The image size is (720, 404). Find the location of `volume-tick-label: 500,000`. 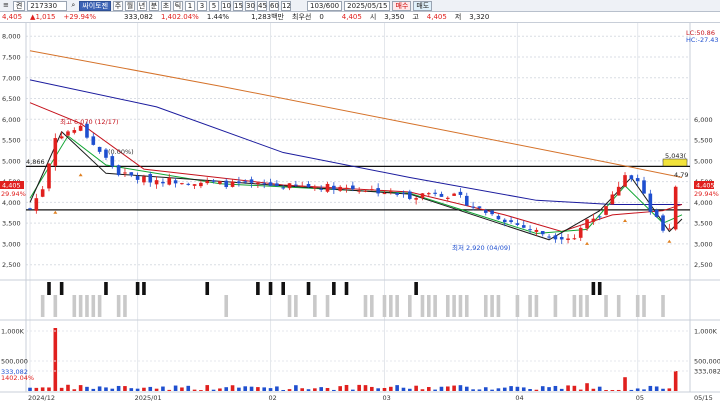

volume-tick-label: 500,000 is located at coordinates (707, 362).